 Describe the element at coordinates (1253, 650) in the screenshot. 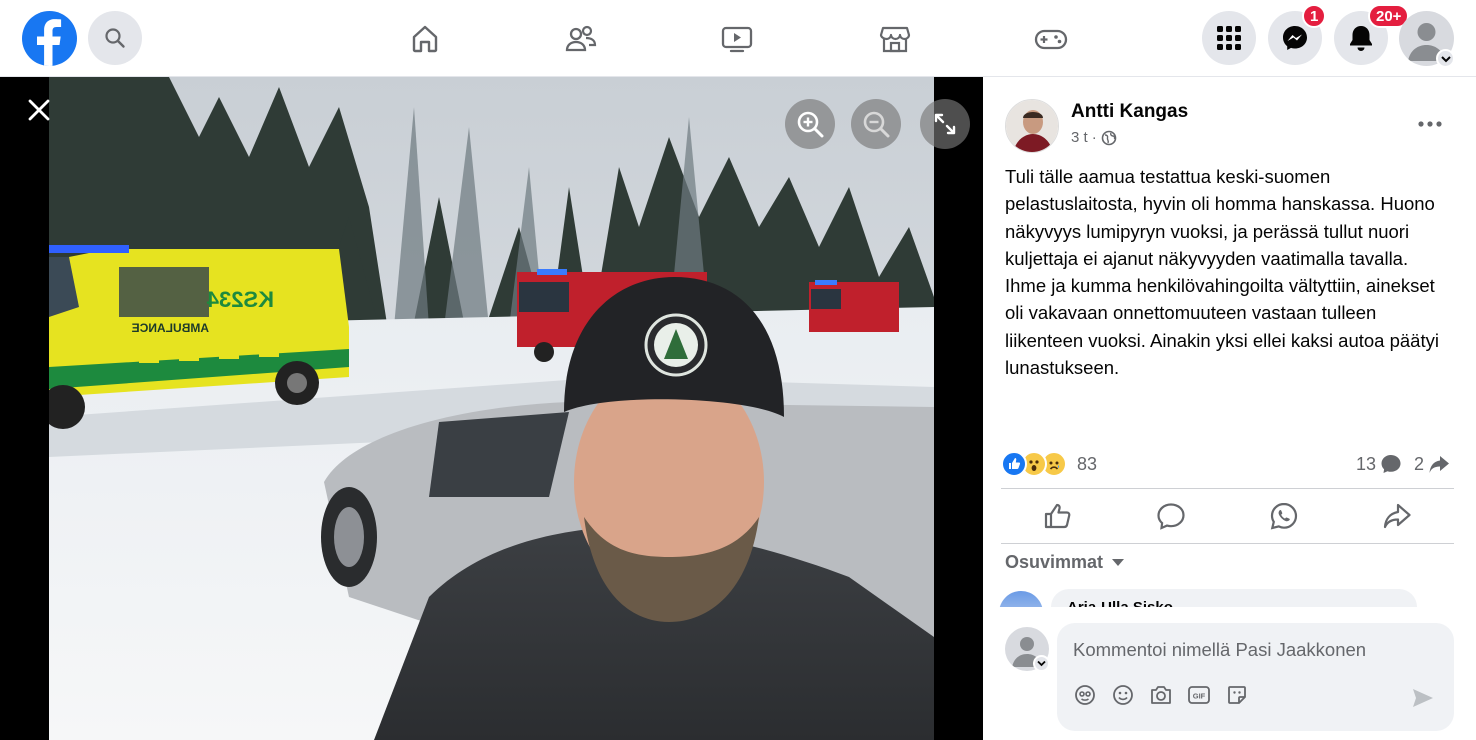

I see `comment-input` at that location.